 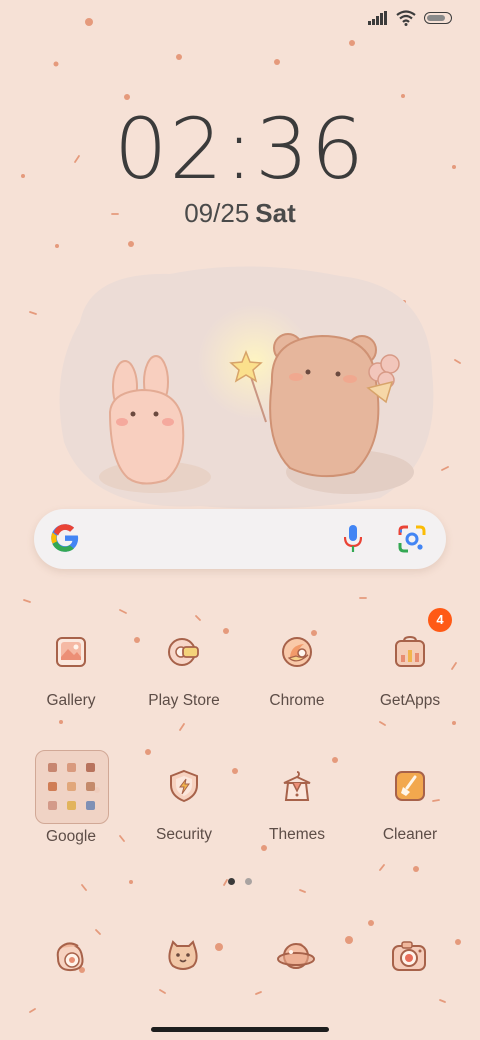 What do you see at coordinates (71, 700) in the screenshot?
I see `app-label: Gallery` at bounding box center [71, 700].